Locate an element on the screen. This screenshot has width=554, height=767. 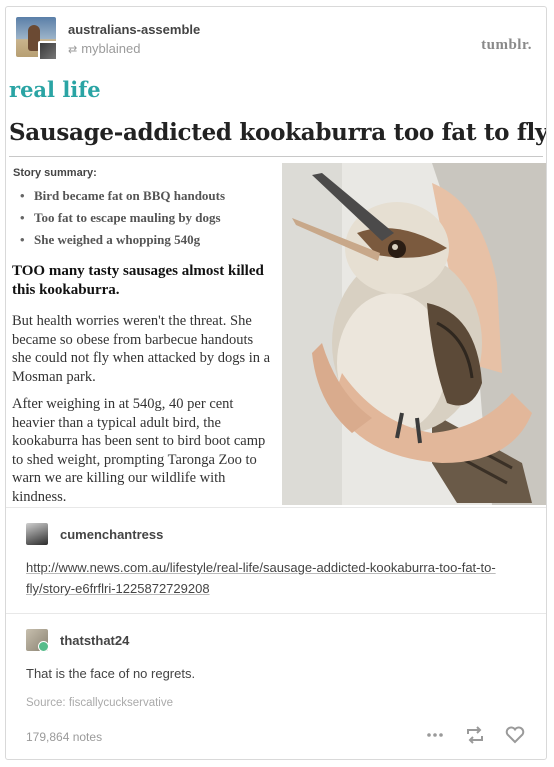
list-item: • Bird became fat on BBQ handouts is located at coordinates (122, 196).